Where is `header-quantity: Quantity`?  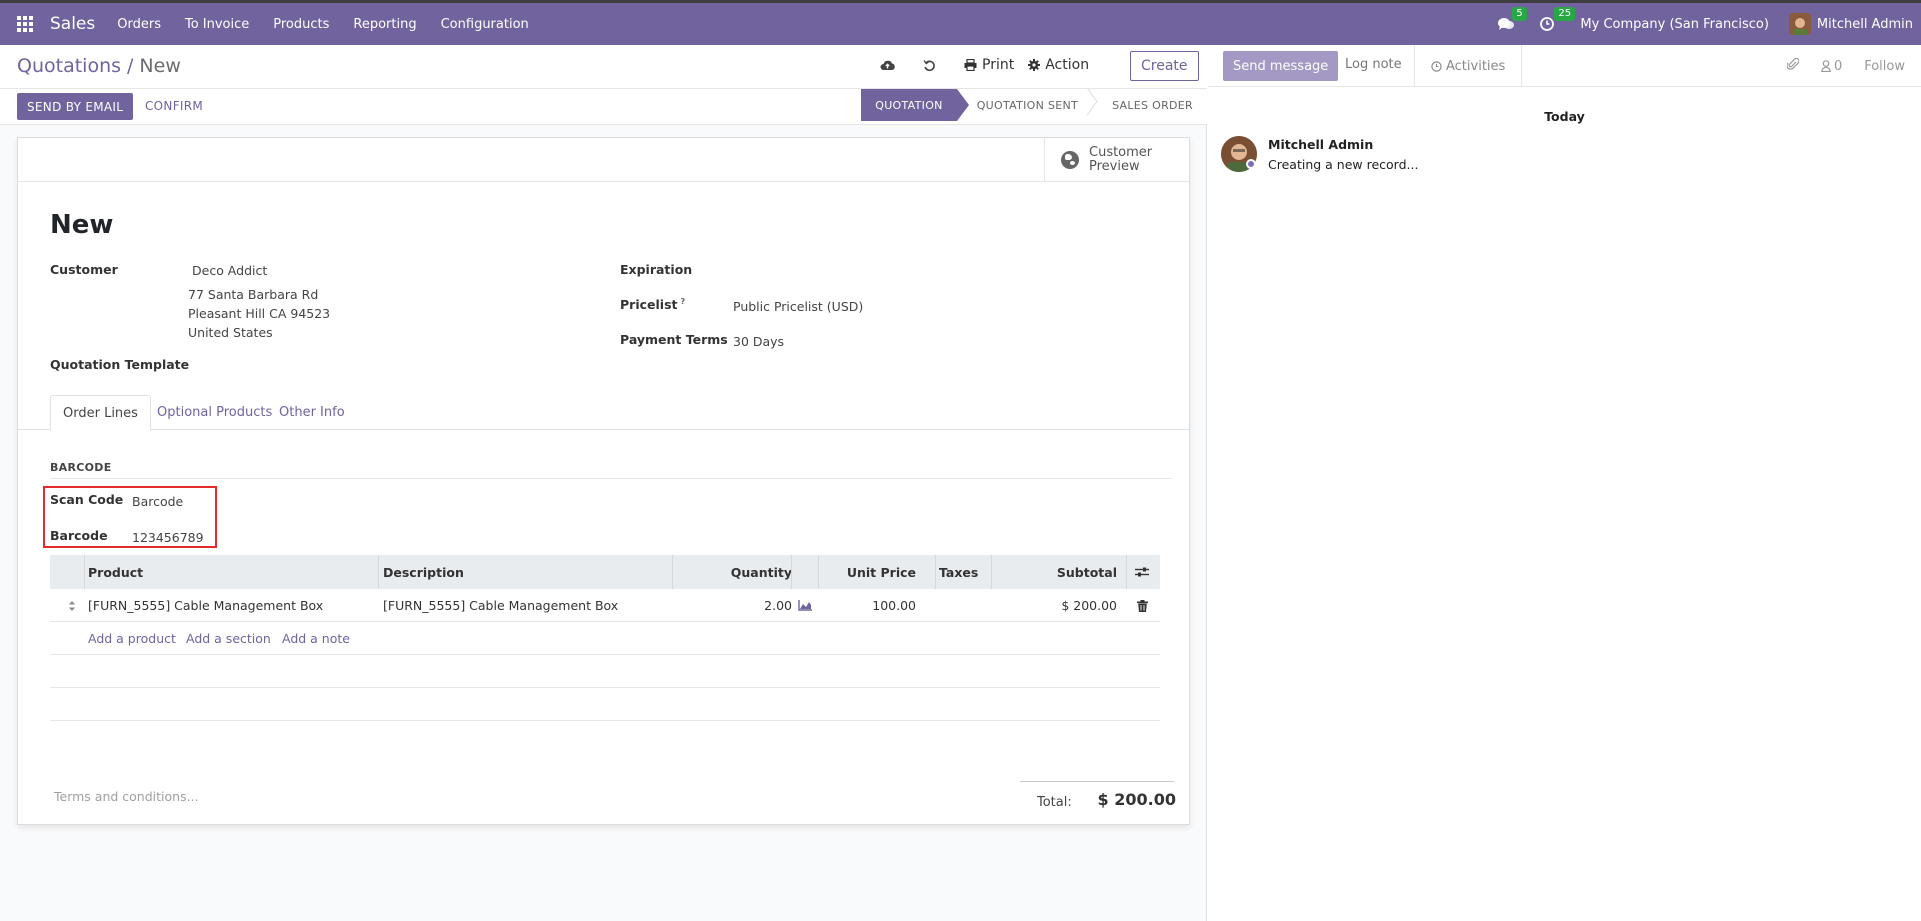 header-quantity: Quantity is located at coordinates (734, 572).